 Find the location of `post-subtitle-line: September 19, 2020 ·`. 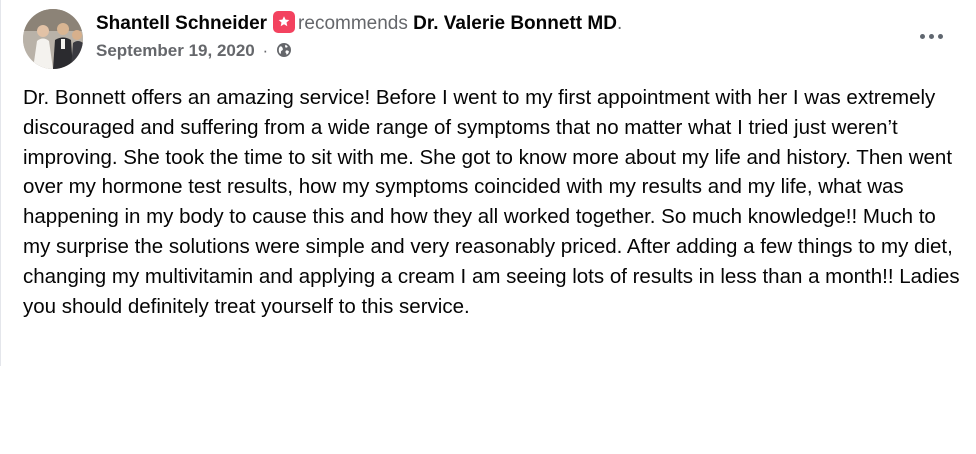

post-subtitle-line: September 19, 2020 · is located at coordinates (359, 51).